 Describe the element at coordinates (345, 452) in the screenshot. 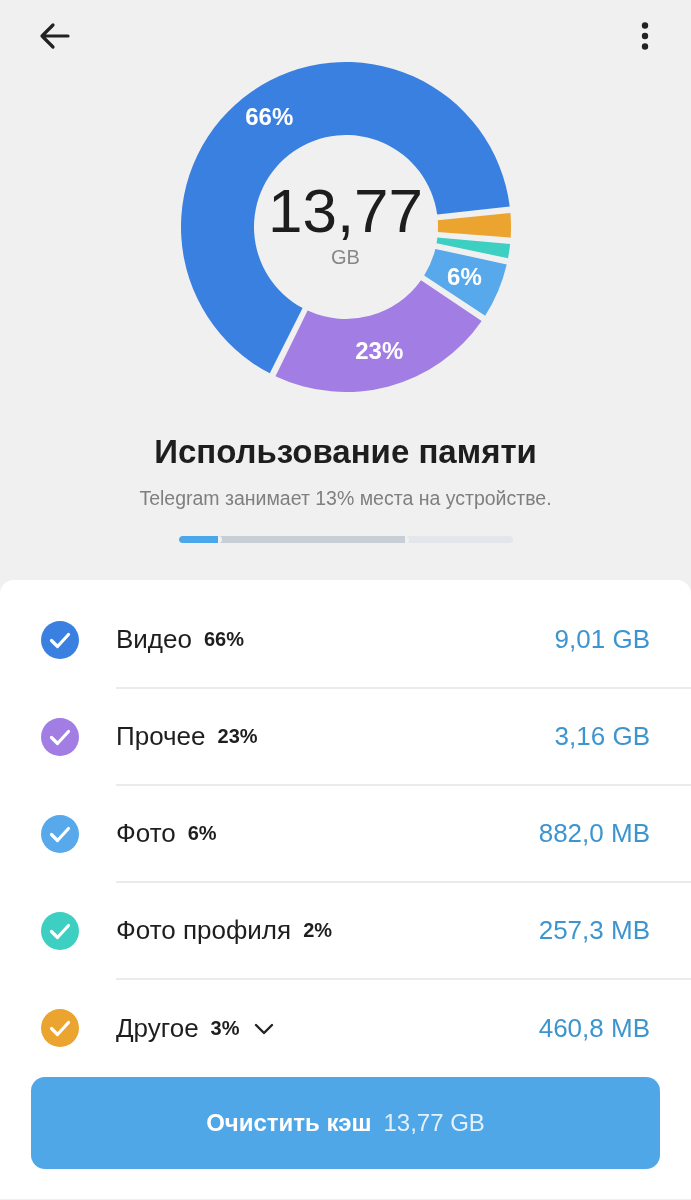

I see `page-title: Использование памяти` at that location.